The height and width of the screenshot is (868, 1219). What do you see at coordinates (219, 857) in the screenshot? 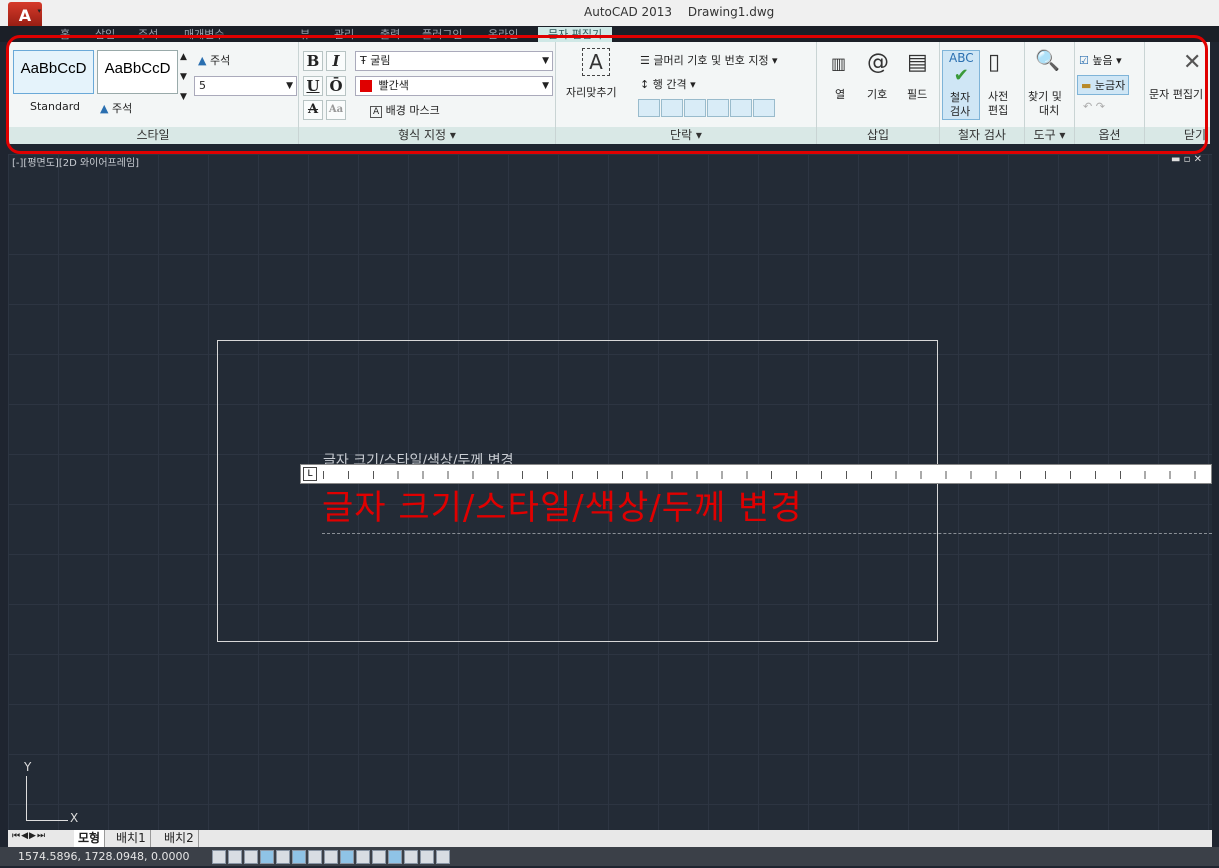
I see `infer-constraints-icon` at bounding box center [219, 857].